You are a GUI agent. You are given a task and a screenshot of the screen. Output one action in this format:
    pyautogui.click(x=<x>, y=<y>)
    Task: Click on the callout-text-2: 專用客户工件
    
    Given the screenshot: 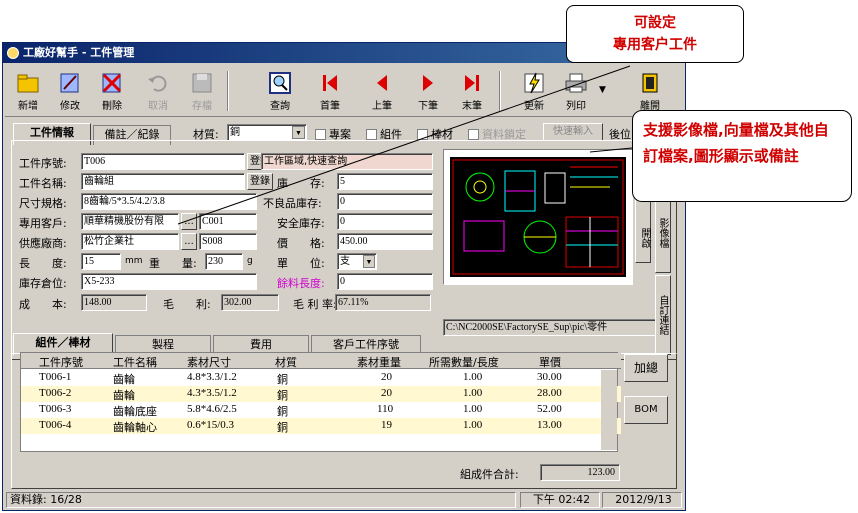 What is the action you would take?
    pyautogui.click(x=655, y=45)
    